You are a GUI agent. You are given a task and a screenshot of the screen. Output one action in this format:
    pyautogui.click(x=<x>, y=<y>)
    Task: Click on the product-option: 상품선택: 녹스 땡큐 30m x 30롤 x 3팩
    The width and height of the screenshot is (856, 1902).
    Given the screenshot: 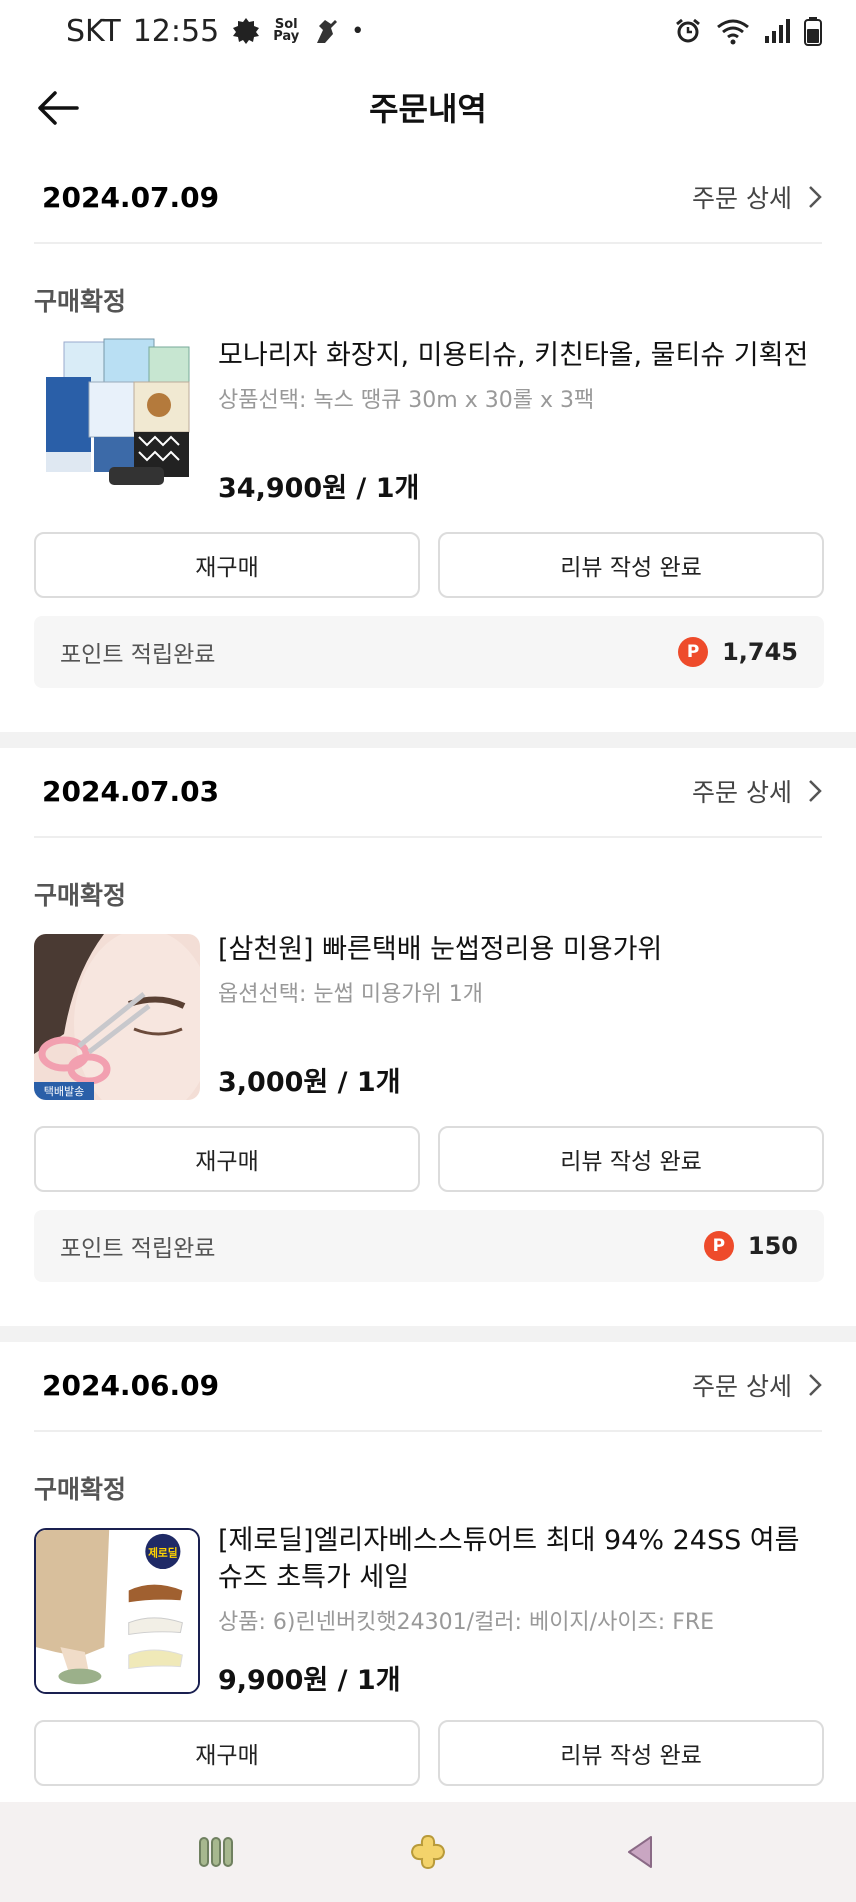 What is the action you would take?
    pyautogui.click(x=406, y=400)
    